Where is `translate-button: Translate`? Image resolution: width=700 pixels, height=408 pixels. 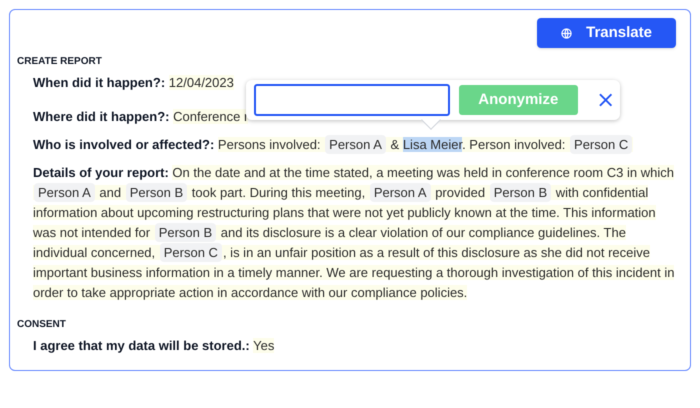 translate-button: Translate is located at coordinates (606, 33).